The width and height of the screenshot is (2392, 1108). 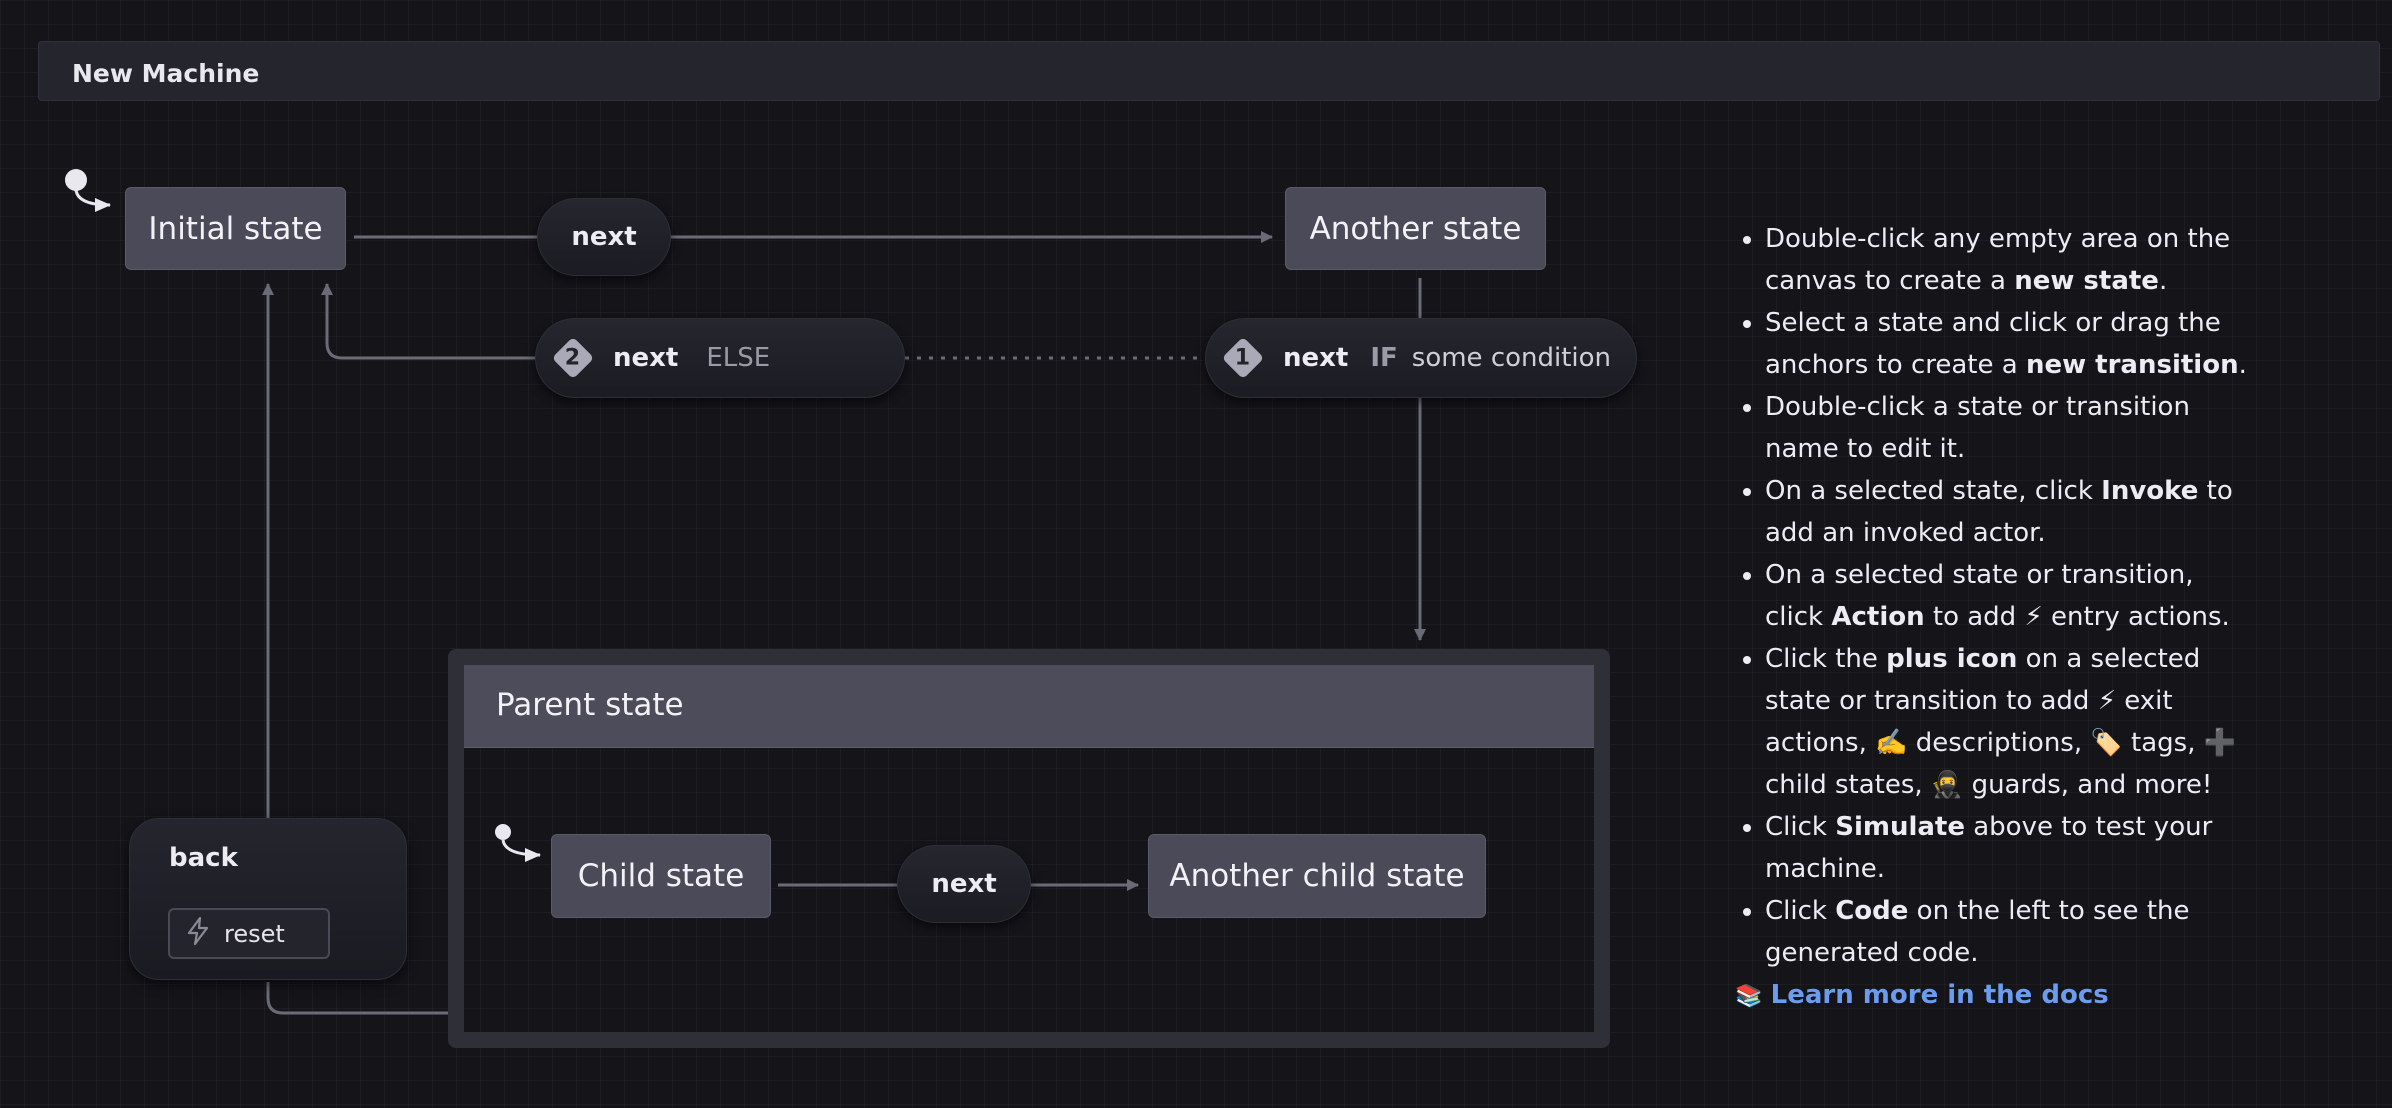 I want to click on transition-child-next: next, so click(x=964, y=884).